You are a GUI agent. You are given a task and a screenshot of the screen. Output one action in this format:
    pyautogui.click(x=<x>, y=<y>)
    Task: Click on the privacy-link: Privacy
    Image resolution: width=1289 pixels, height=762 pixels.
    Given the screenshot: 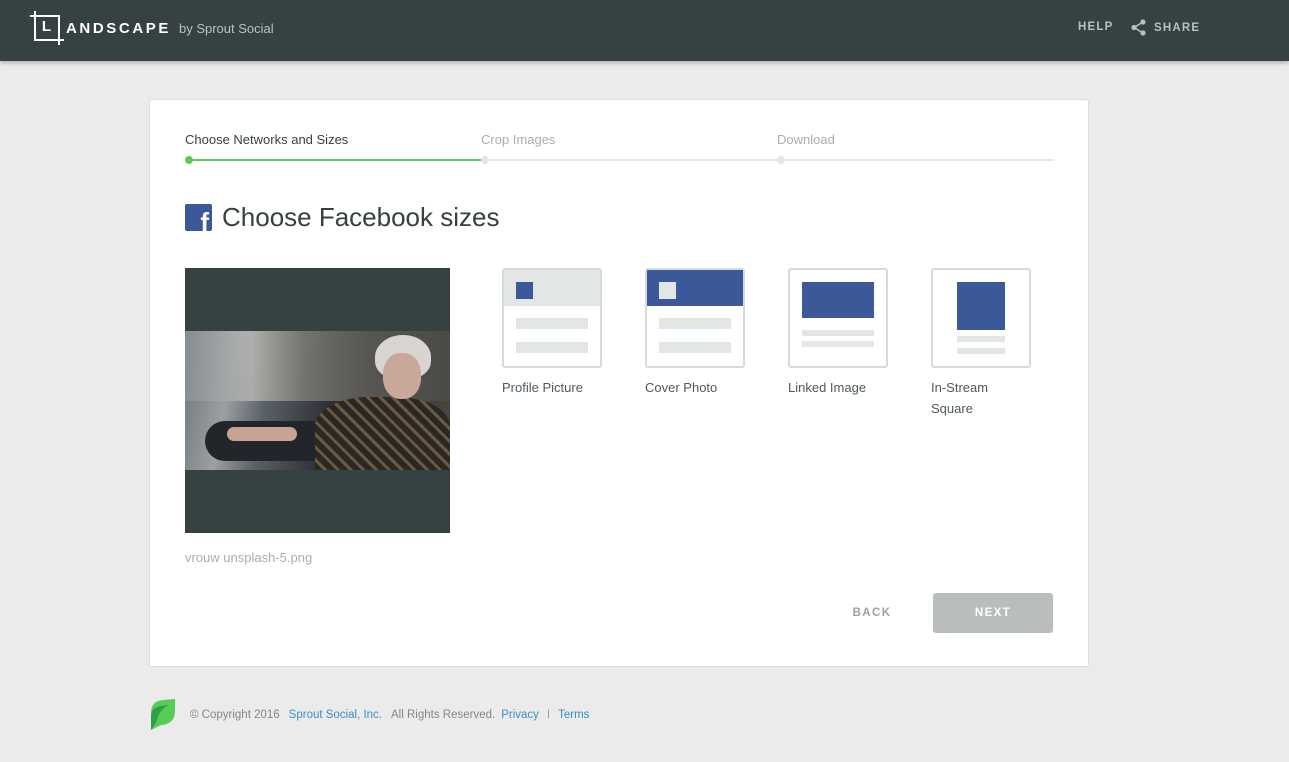 What is the action you would take?
    pyautogui.click(x=520, y=715)
    